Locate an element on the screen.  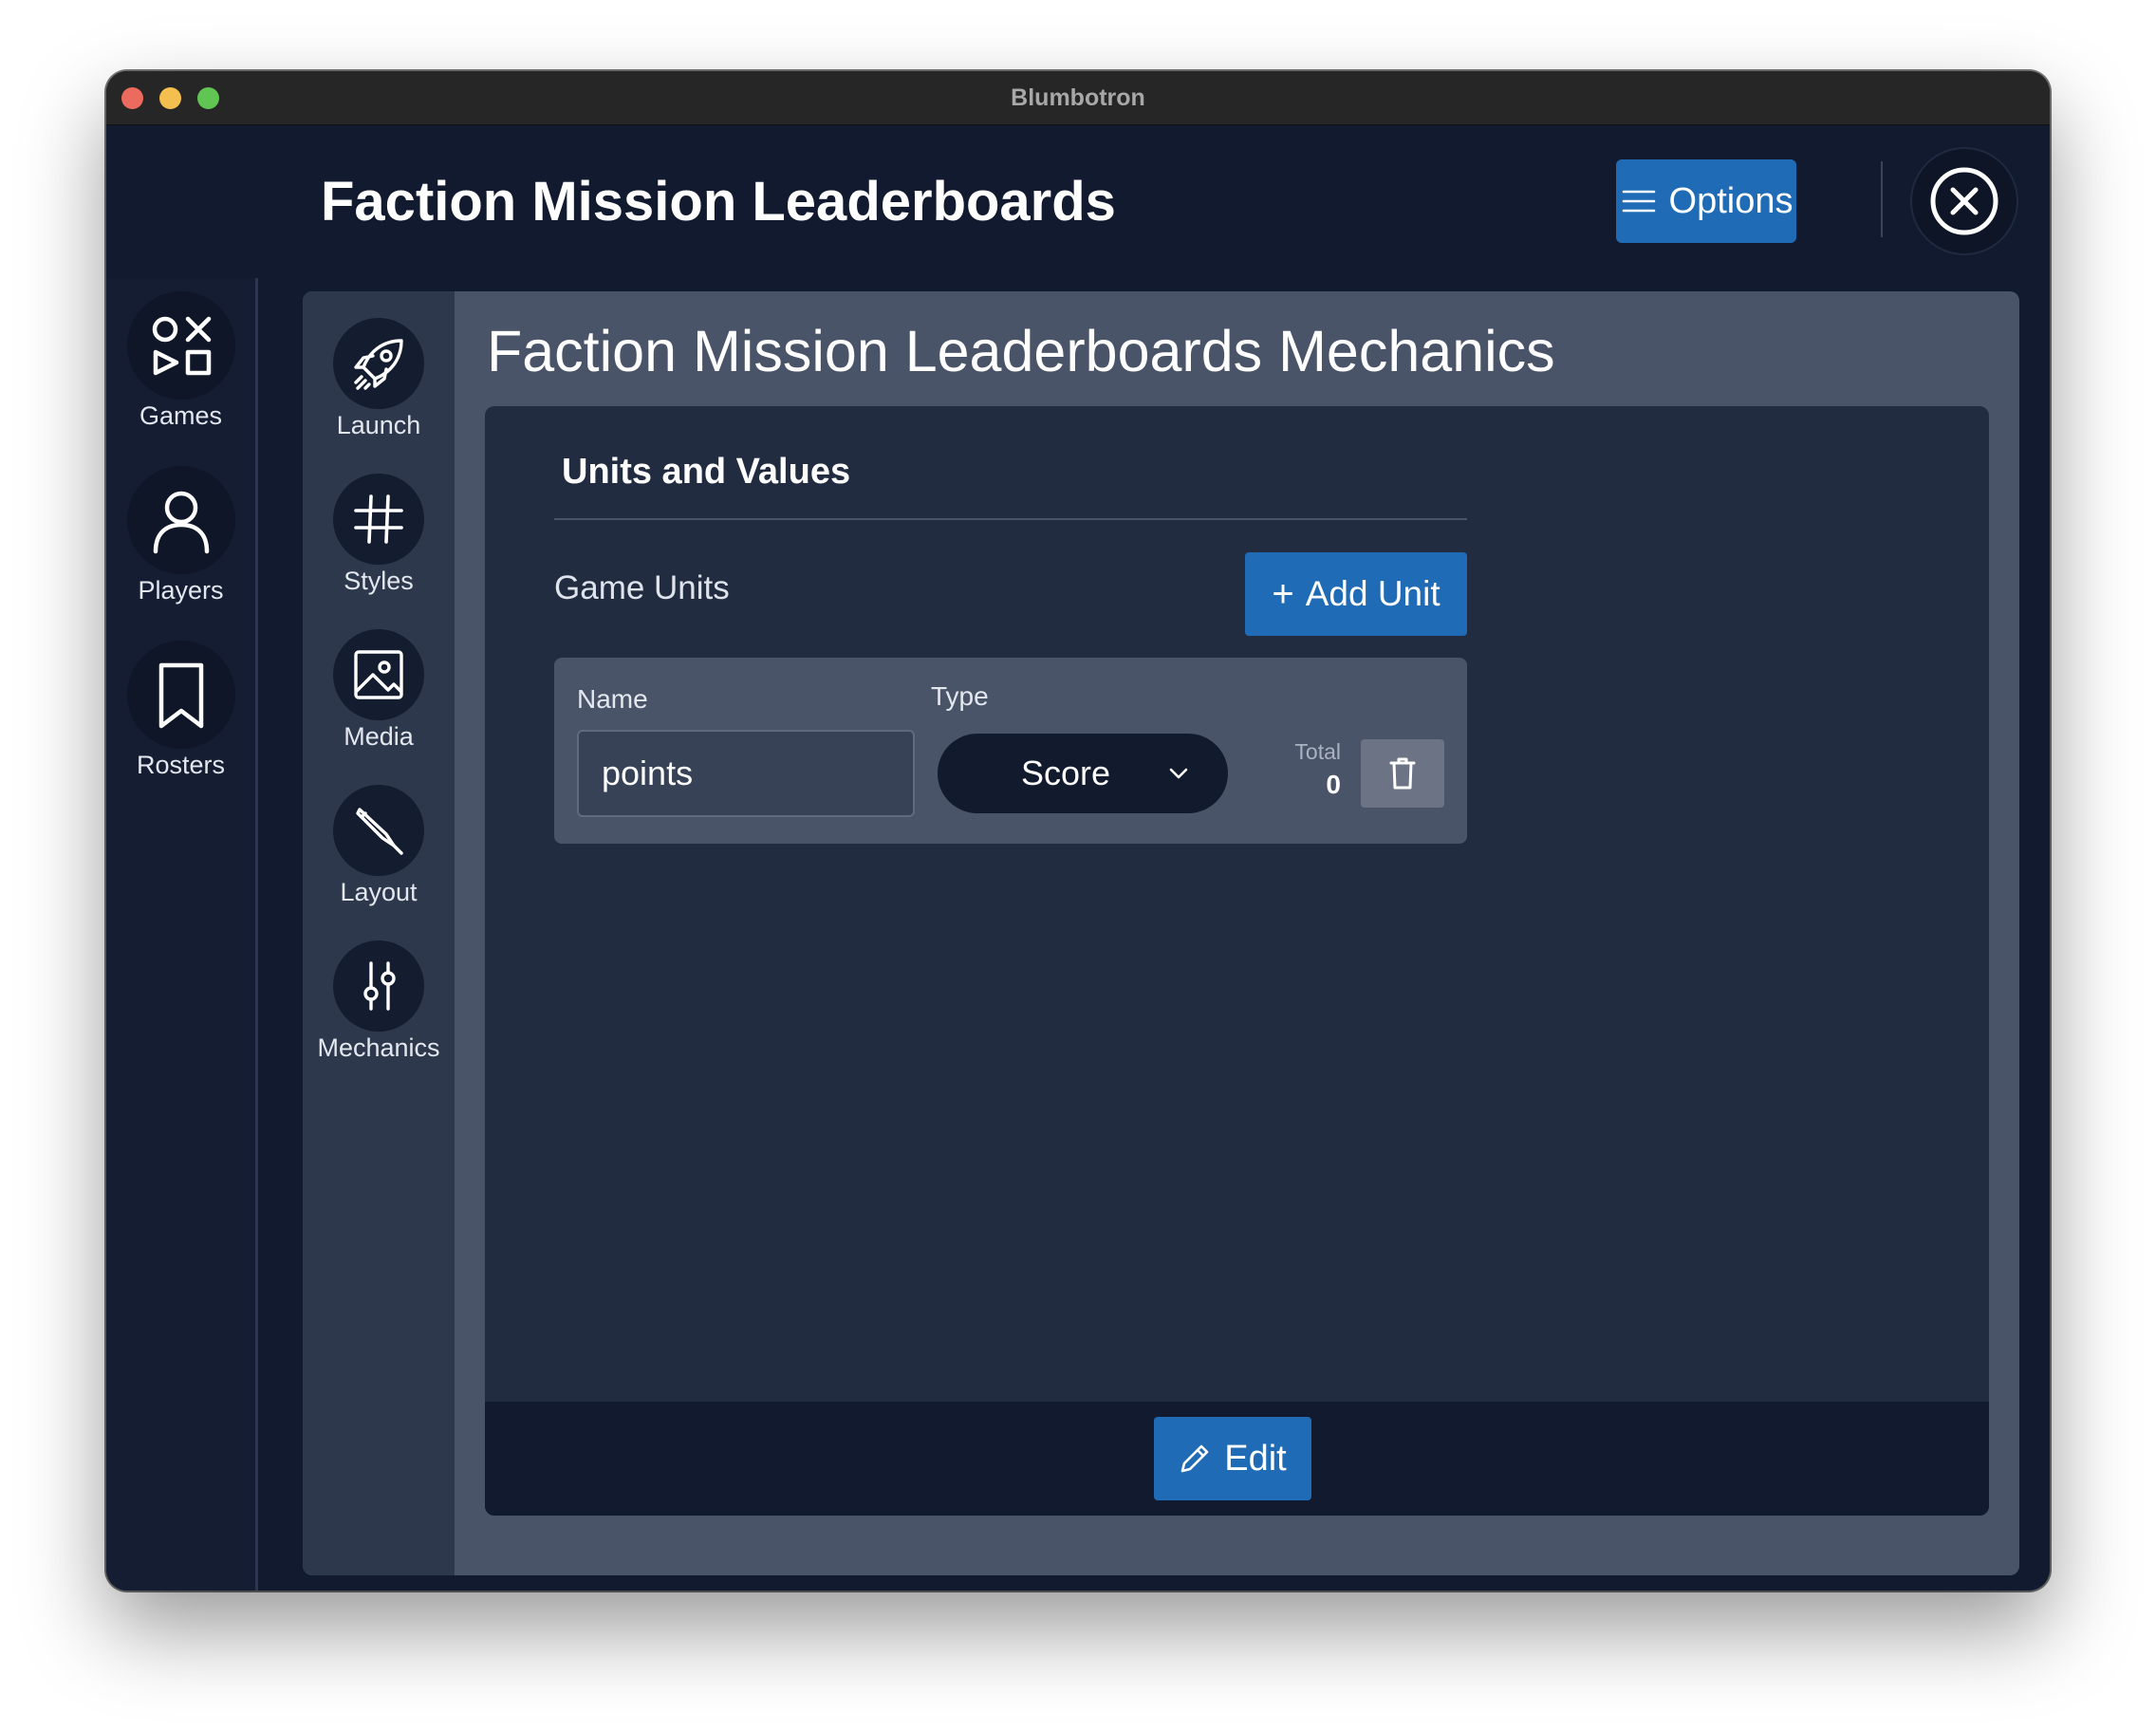
subnav-item-launch: Launch is located at coordinates (379, 379).